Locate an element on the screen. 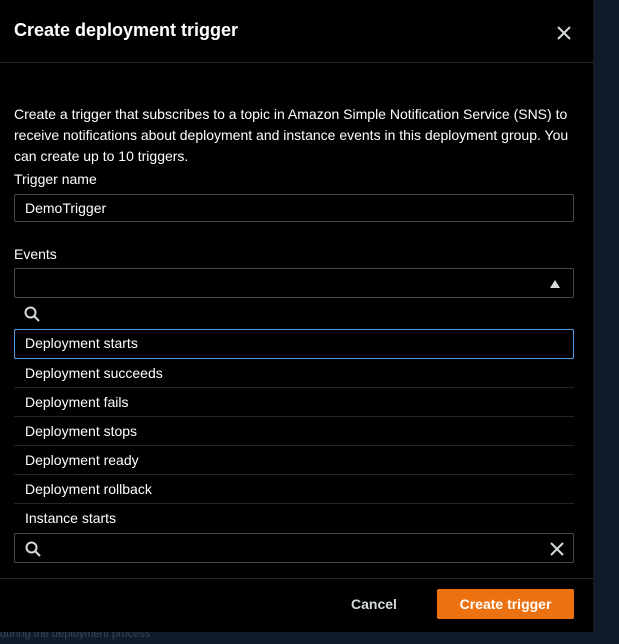 The image size is (619, 644). close-button is located at coordinates (564, 33).